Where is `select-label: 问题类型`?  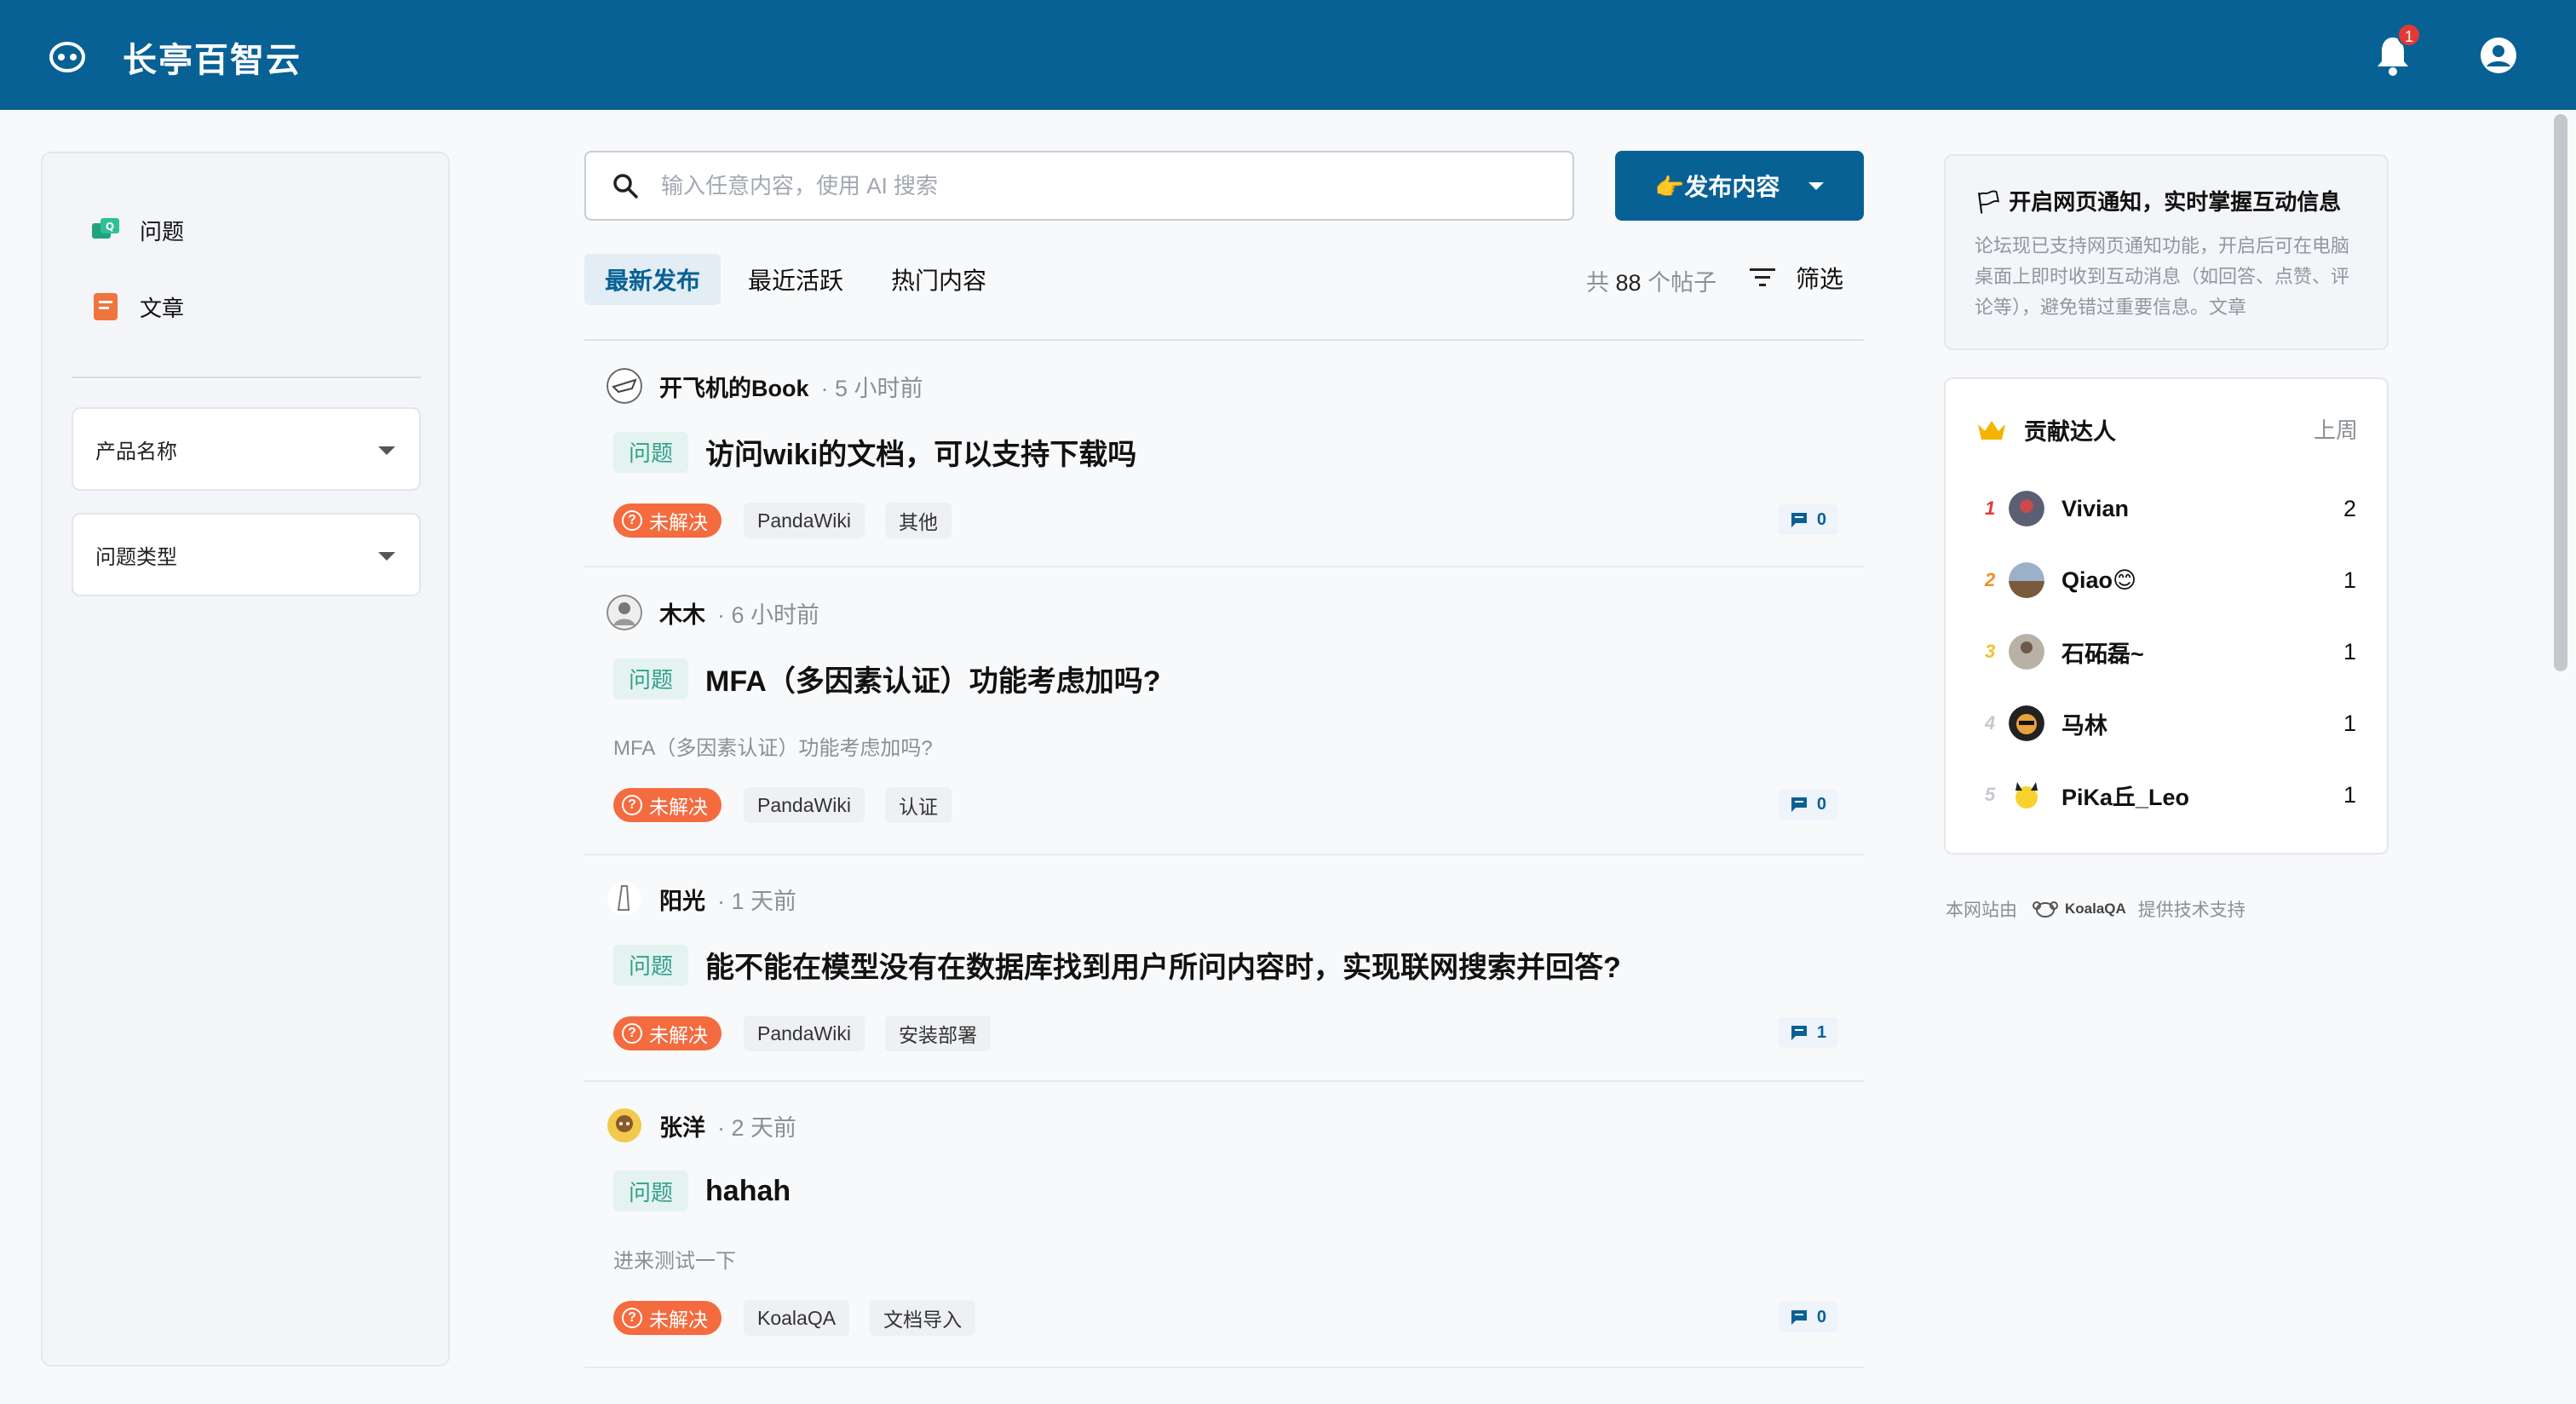
select-label: 问题类型 is located at coordinates (136, 557).